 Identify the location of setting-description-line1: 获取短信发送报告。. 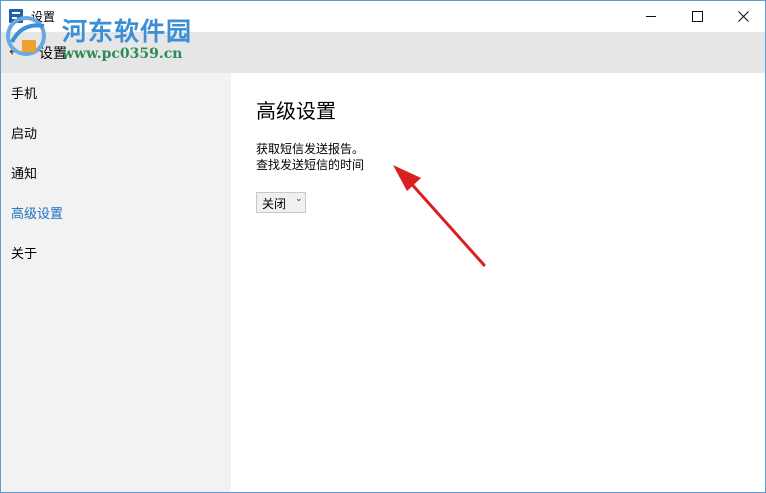
(310, 149).